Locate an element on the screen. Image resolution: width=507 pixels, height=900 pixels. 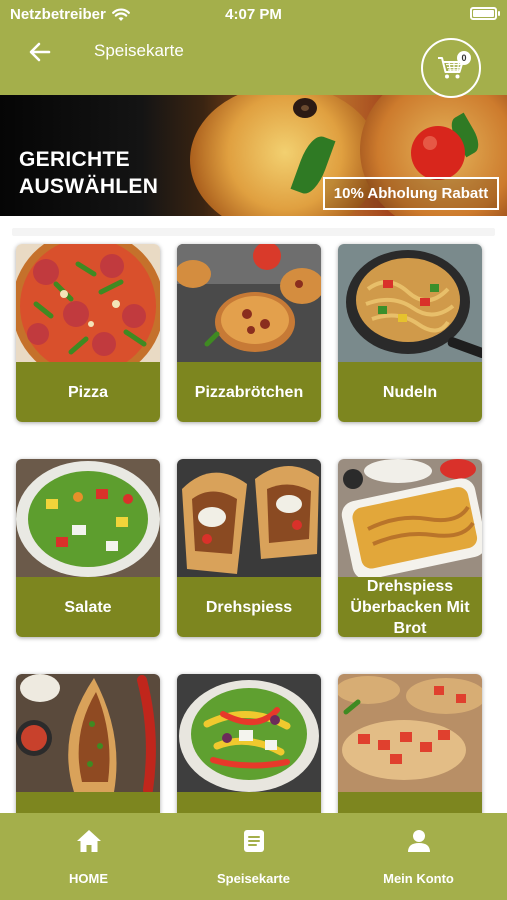
category-card-salad-bowl is located at coordinates (249, 743).